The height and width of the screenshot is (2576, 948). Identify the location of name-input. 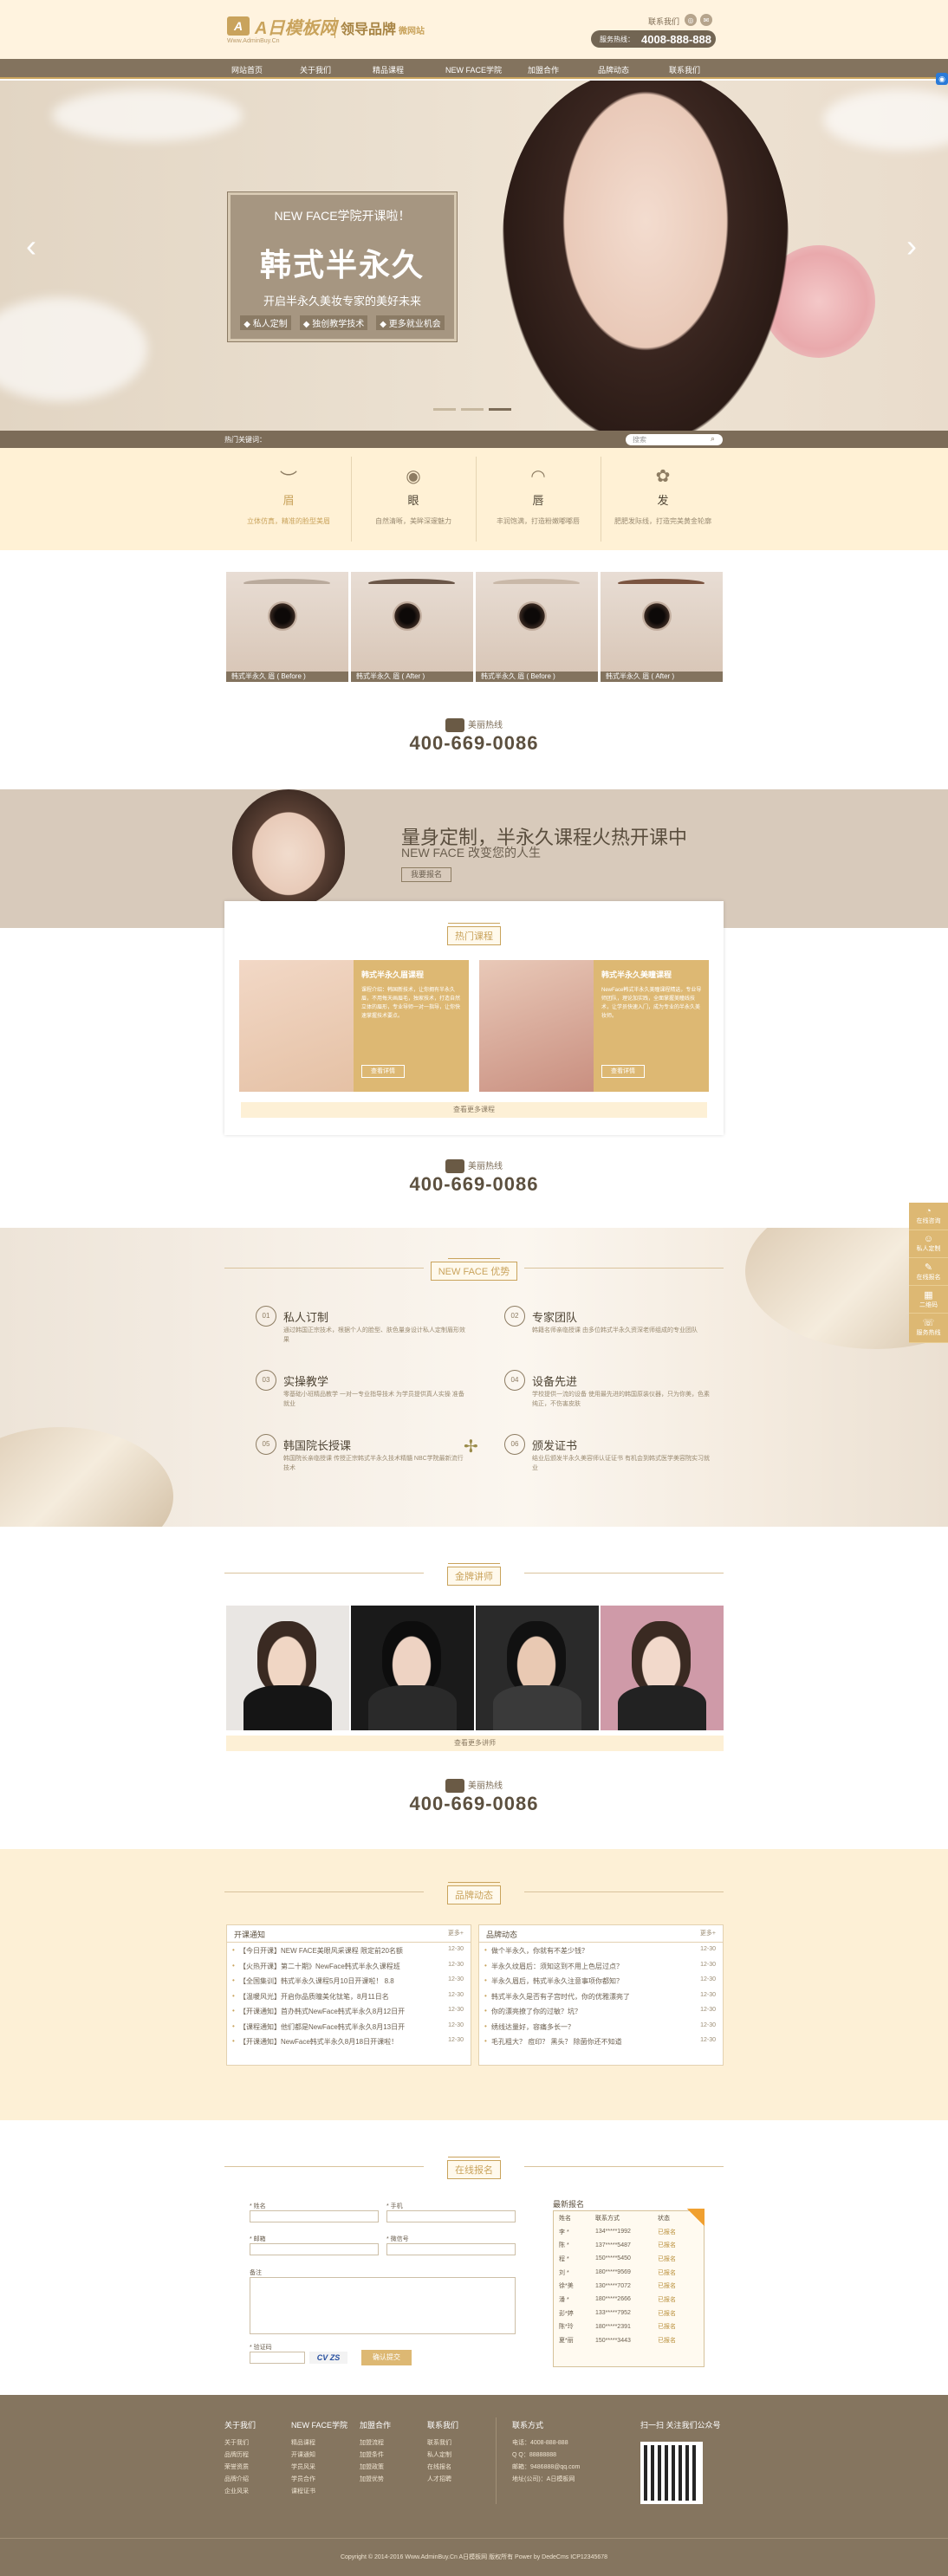
(314, 2216).